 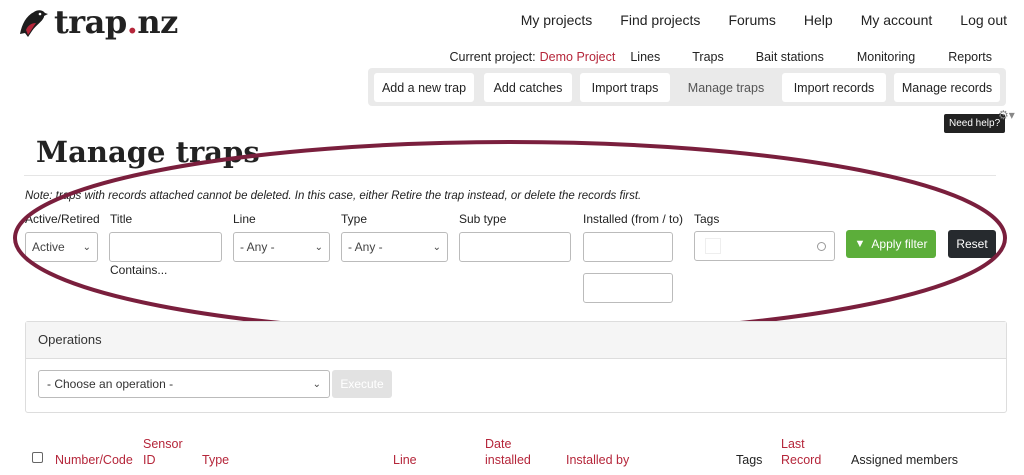 What do you see at coordinates (48, 247) in the screenshot?
I see `active-retired-value: Active` at bounding box center [48, 247].